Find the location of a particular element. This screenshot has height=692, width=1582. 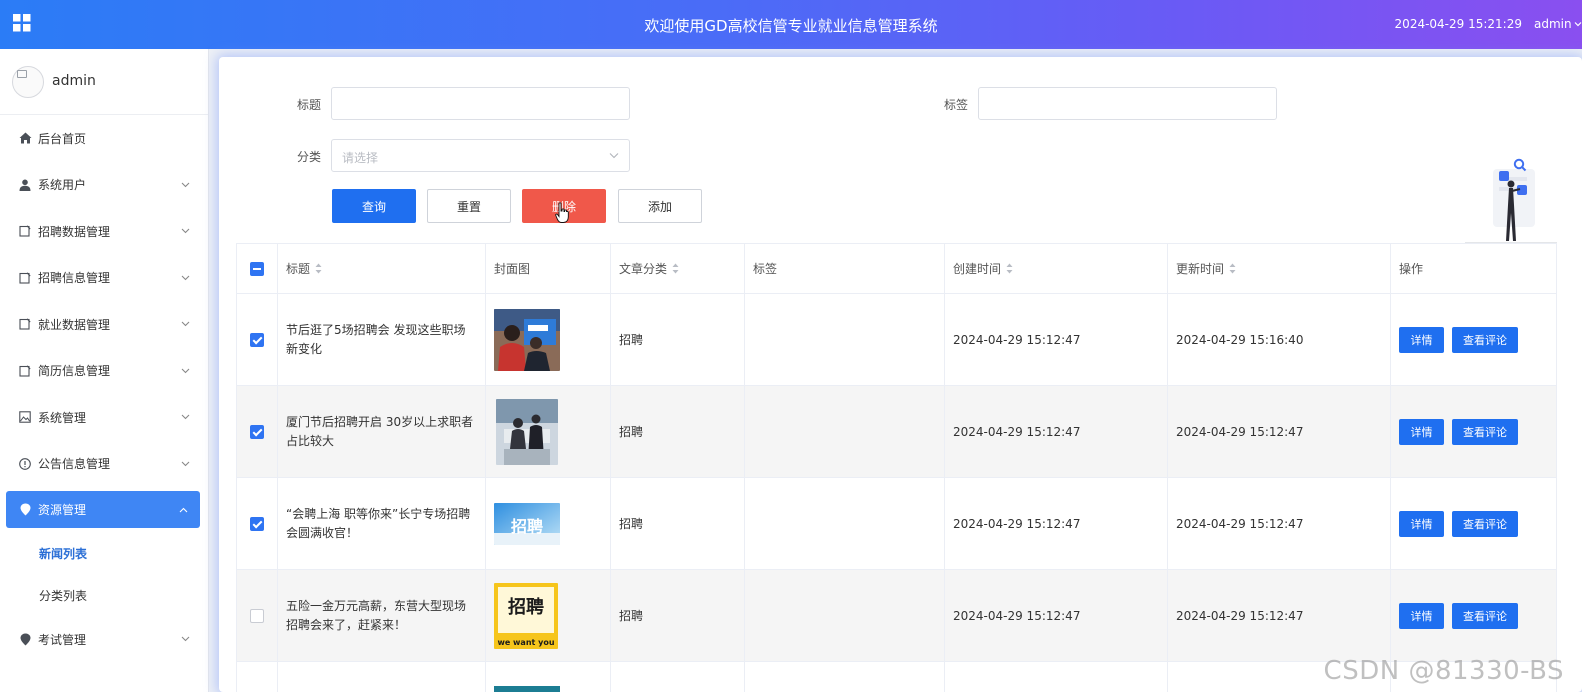

header-category: 文章分类 is located at coordinates (678, 268).